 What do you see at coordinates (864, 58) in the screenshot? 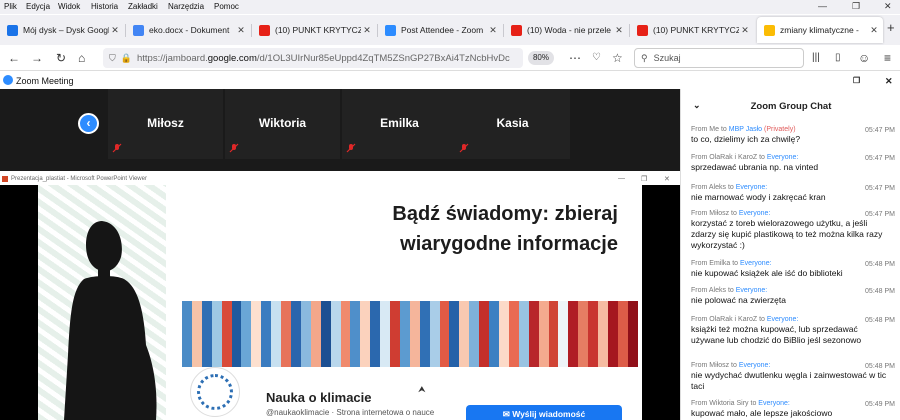
I see `account-icon: ☺` at bounding box center [864, 58].